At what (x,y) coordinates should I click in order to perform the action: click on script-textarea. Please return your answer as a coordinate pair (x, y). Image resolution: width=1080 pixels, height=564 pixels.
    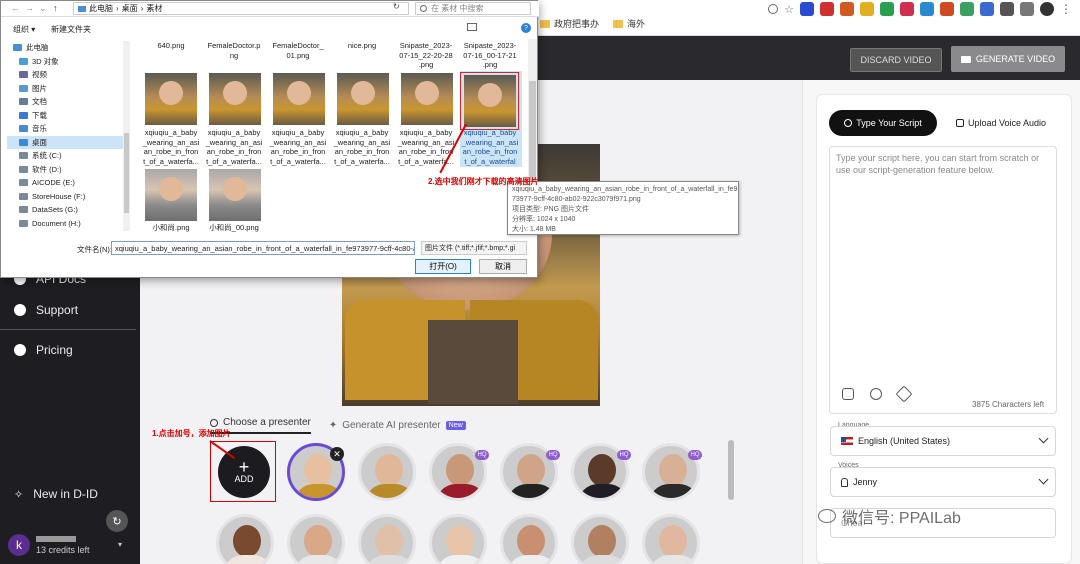
    Looking at the image, I should click on (943, 280).